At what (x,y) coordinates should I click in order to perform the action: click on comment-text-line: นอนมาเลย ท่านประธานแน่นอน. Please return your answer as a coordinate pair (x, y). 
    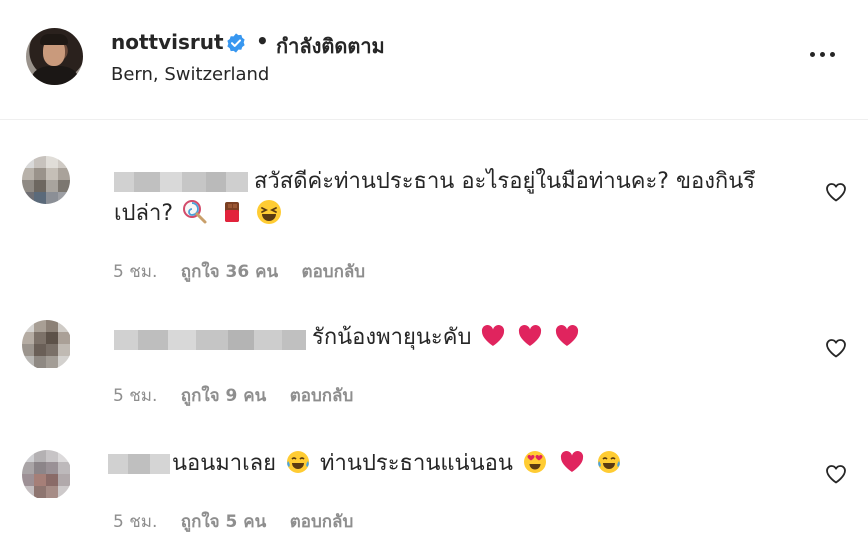
    Looking at the image, I should click on (398, 464).